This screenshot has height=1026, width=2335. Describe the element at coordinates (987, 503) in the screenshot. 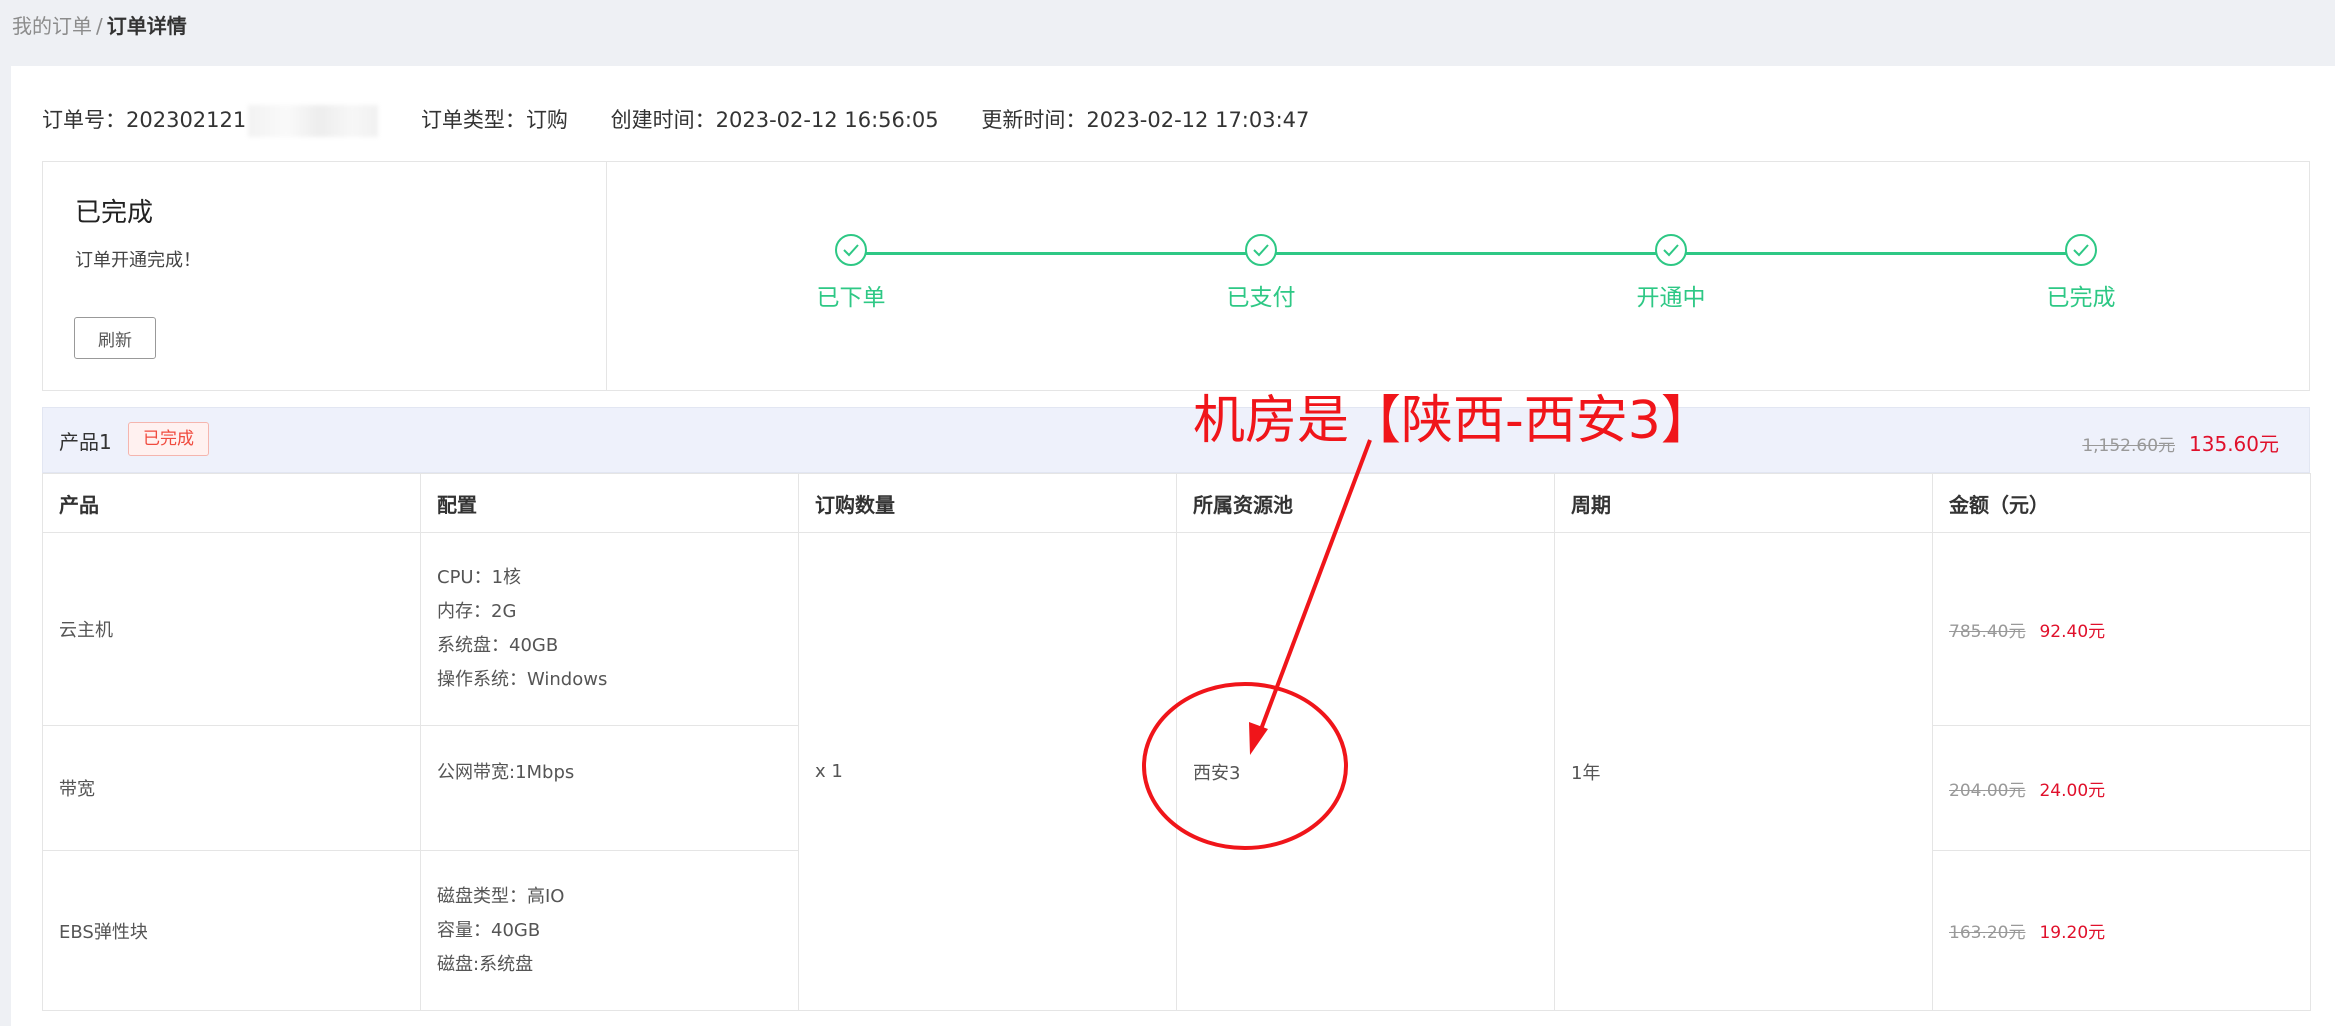

I see `header-quantity: 订购数量` at that location.